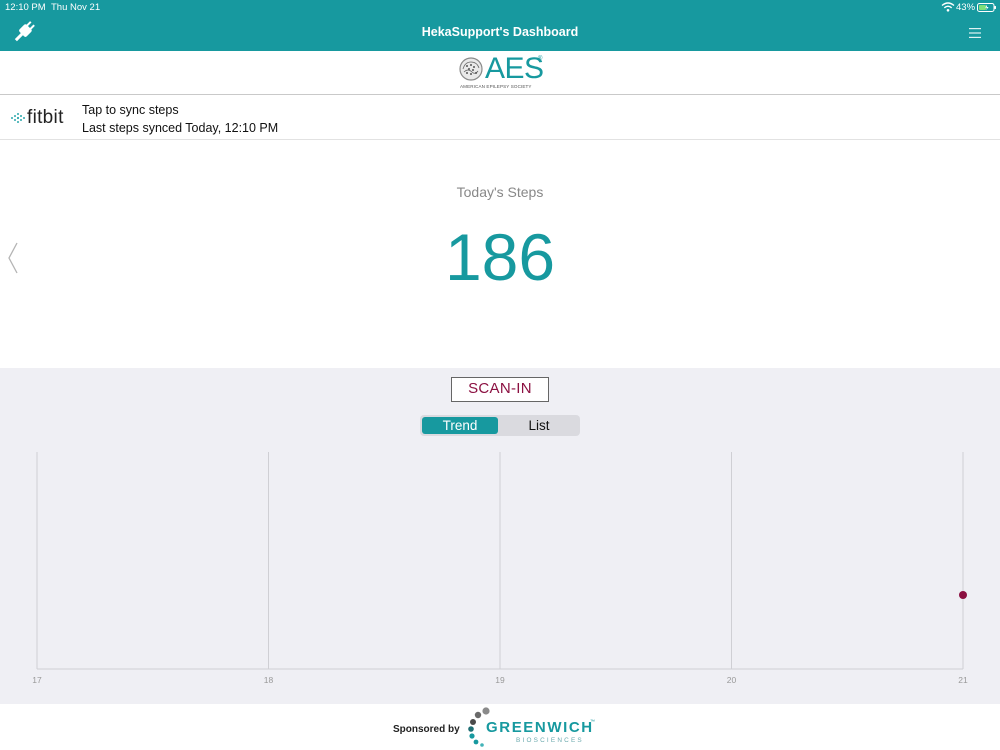 The width and height of the screenshot is (1000, 750). I want to click on last-sync-status: Last steps synced Today, 12:10 PM, so click(180, 128).